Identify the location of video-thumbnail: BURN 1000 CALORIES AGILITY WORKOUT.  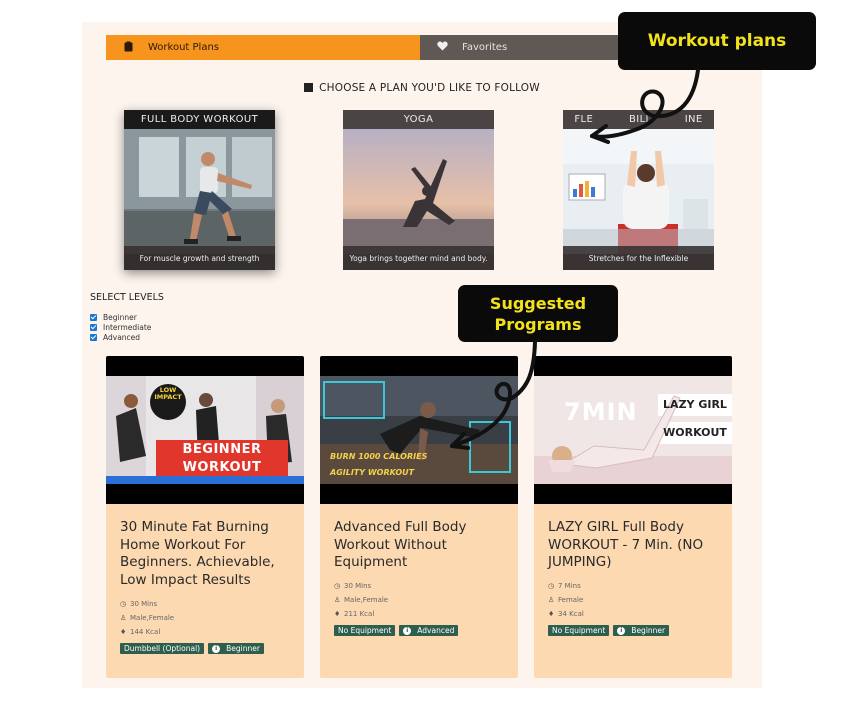
(419, 430).